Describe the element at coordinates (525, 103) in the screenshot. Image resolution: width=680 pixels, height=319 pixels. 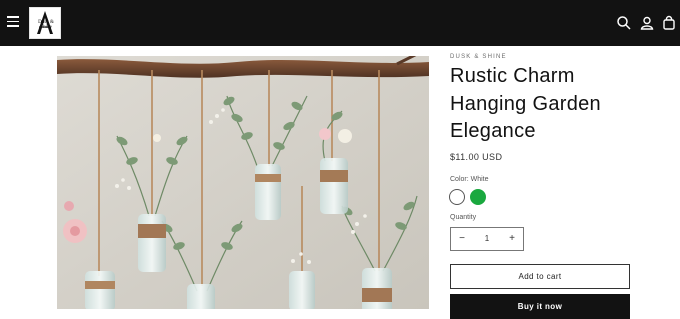
I see `product-title: Rustic Charm Hanging Garden Elegance` at that location.